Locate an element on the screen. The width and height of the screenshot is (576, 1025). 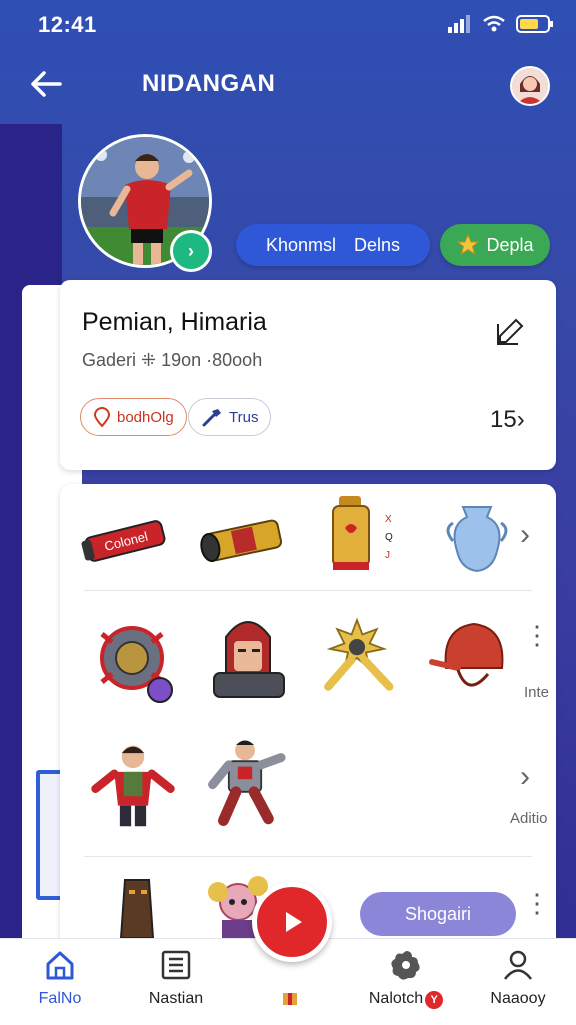
shield-item-icon is located at coordinates (136, 664).